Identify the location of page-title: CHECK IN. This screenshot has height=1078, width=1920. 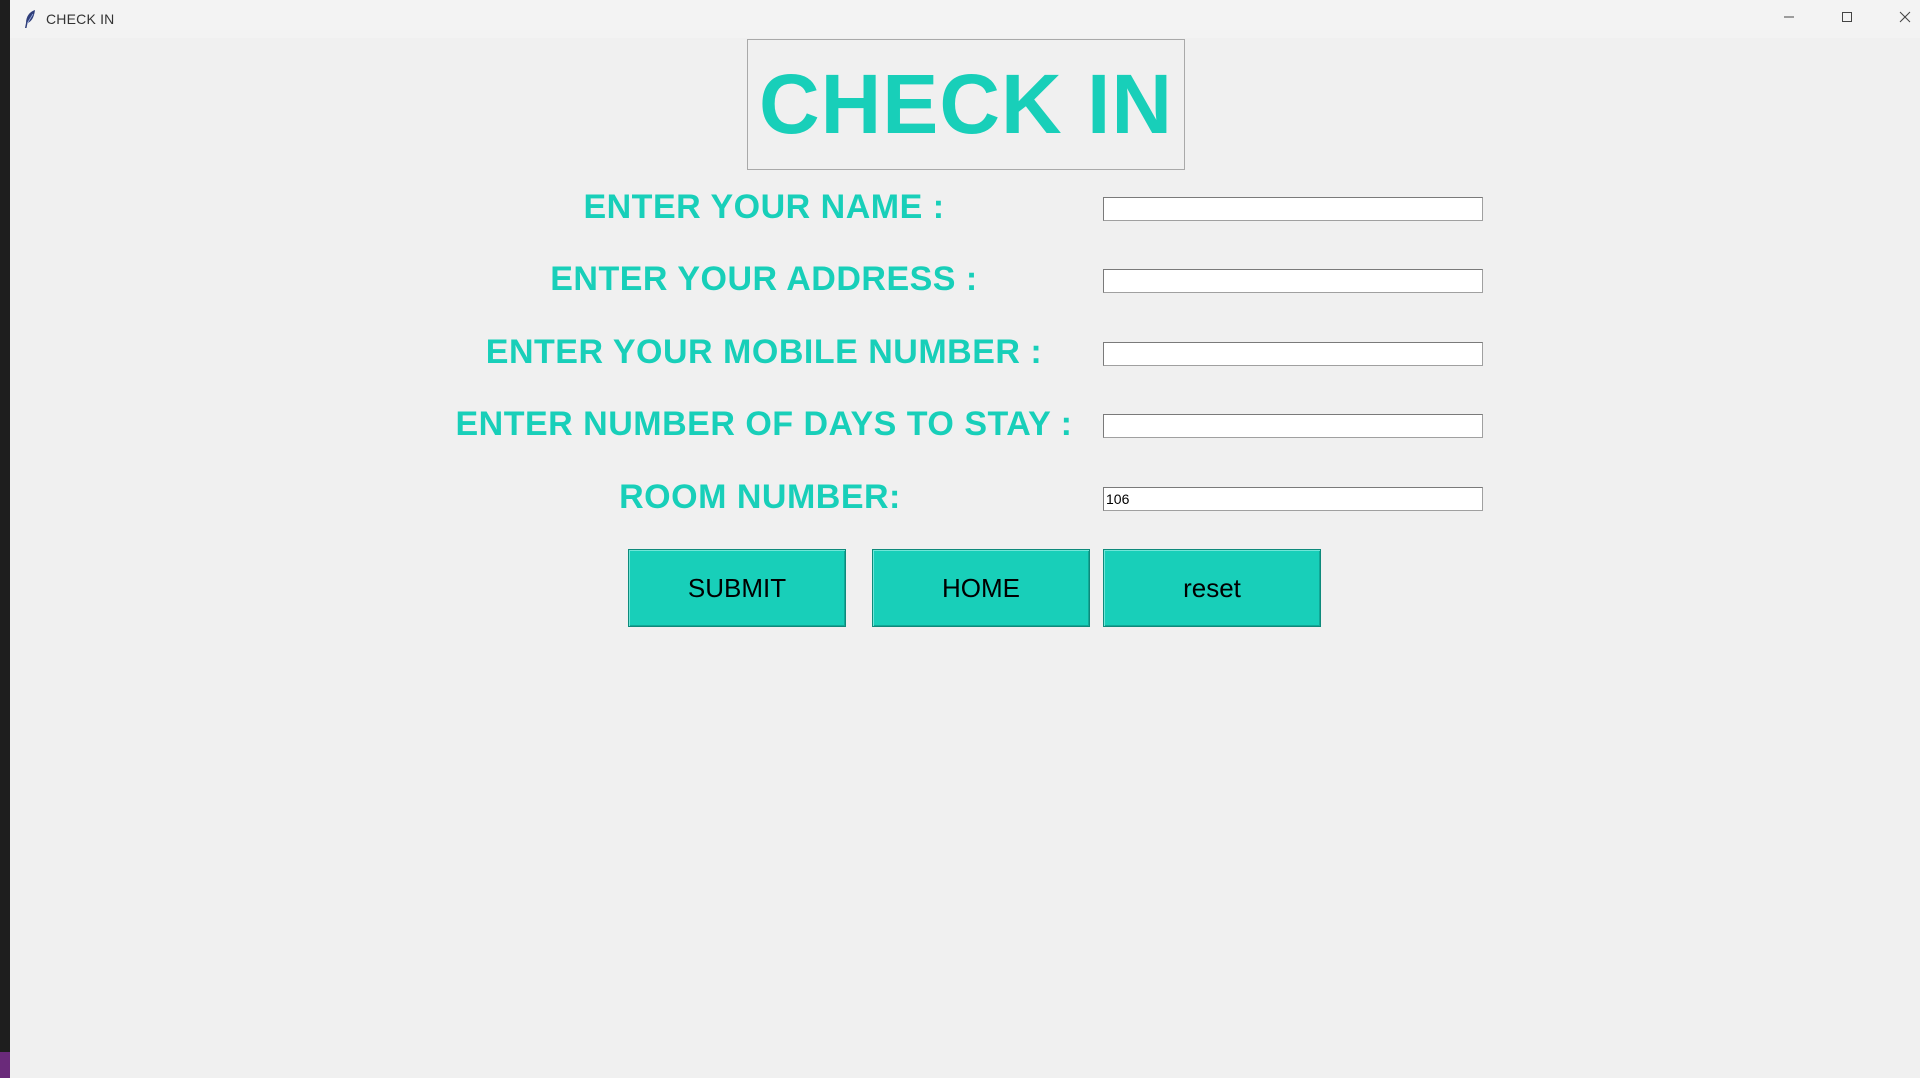
(965, 104).